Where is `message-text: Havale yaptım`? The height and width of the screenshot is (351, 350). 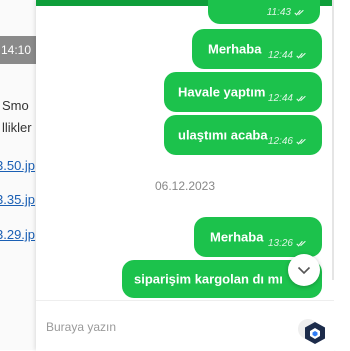 message-text: Havale yaptım is located at coordinates (222, 92).